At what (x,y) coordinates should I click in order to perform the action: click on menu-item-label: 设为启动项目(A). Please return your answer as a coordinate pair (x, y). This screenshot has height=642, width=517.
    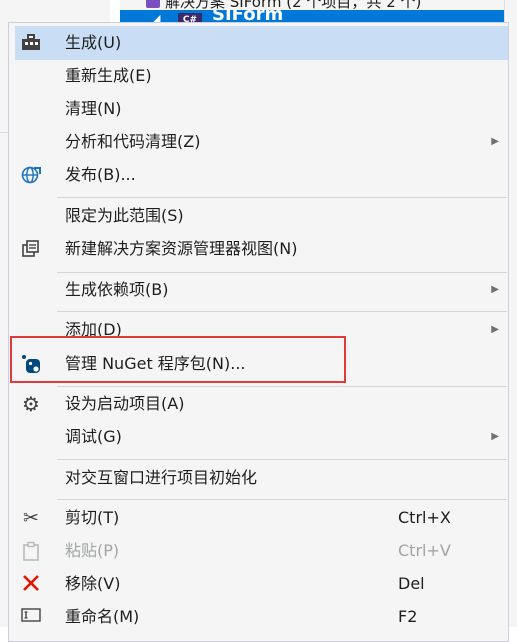
    Looking at the image, I should click on (125, 403).